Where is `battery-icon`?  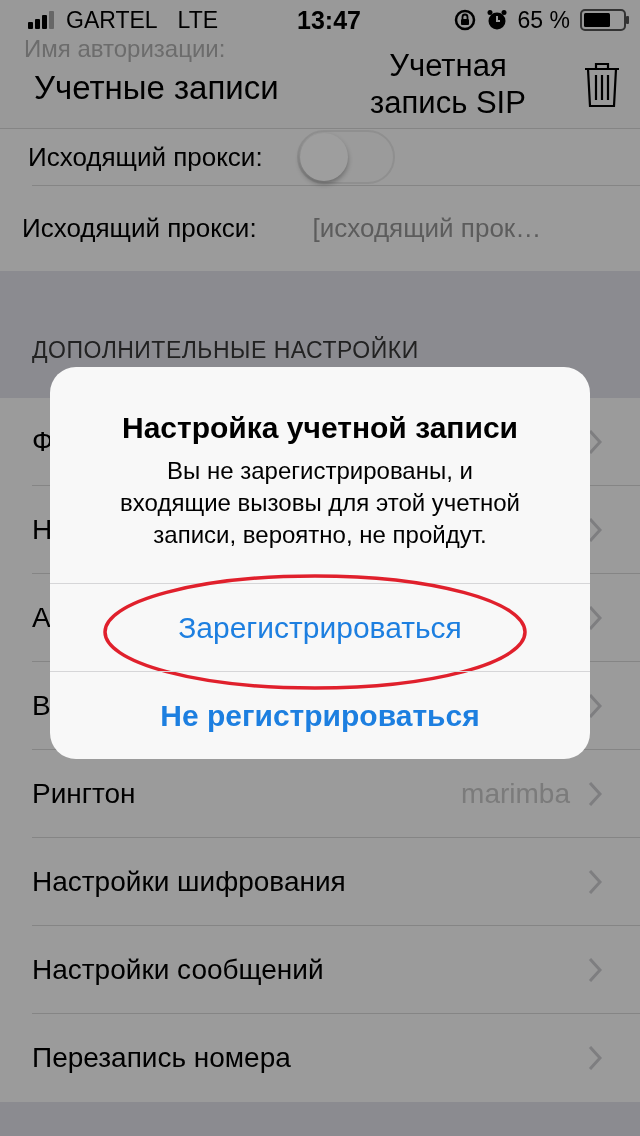
battery-icon is located at coordinates (605, 20).